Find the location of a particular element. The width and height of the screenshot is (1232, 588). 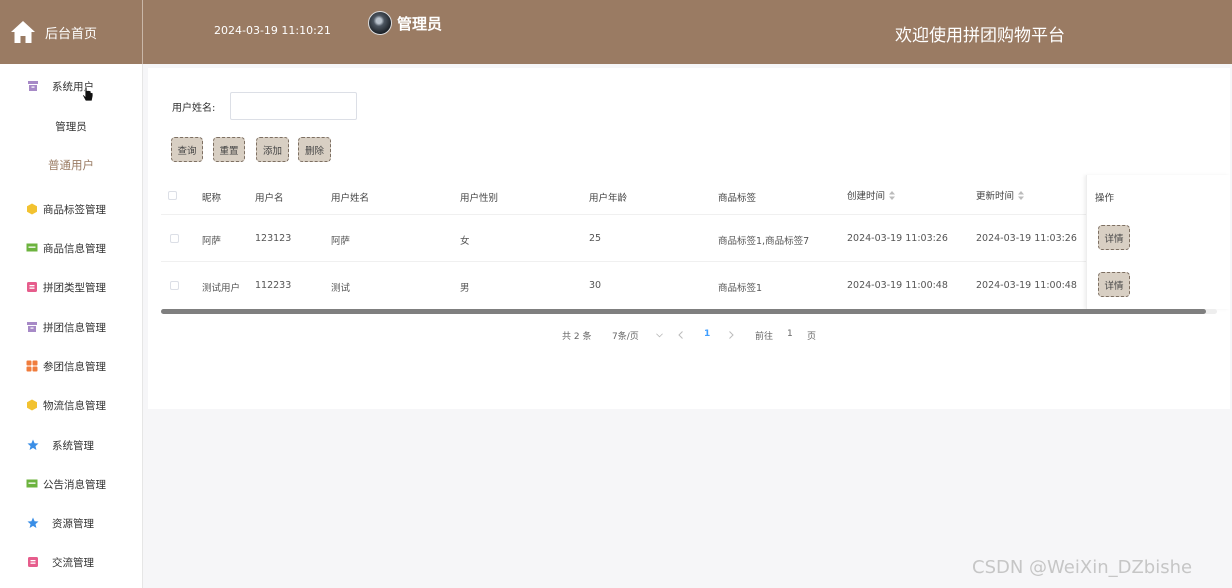

sidebar-item-system-users: 系统用户 is located at coordinates (71, 86).